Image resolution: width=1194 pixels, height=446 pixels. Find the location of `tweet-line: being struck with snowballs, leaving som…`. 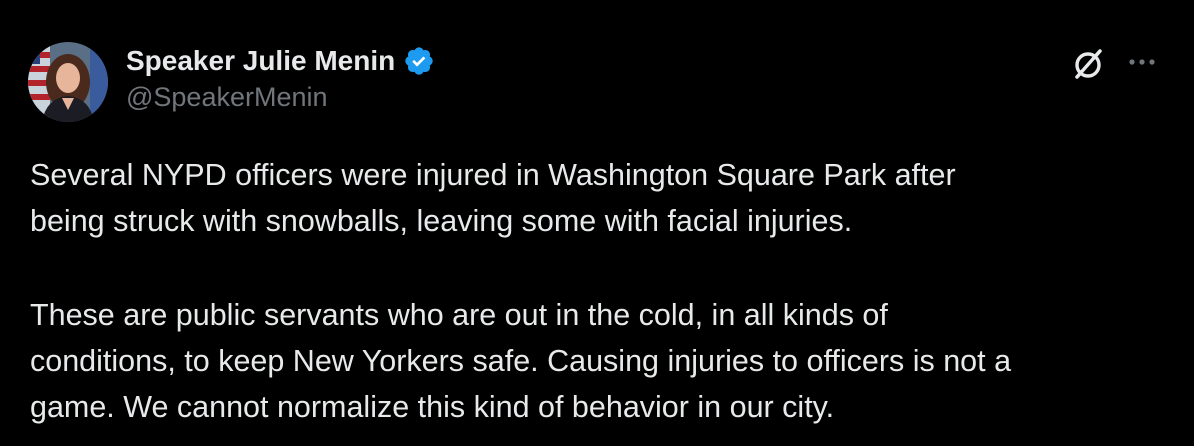

tweet-line: being struck with snowballs, leaving som… is located at coordinates (441, 221).